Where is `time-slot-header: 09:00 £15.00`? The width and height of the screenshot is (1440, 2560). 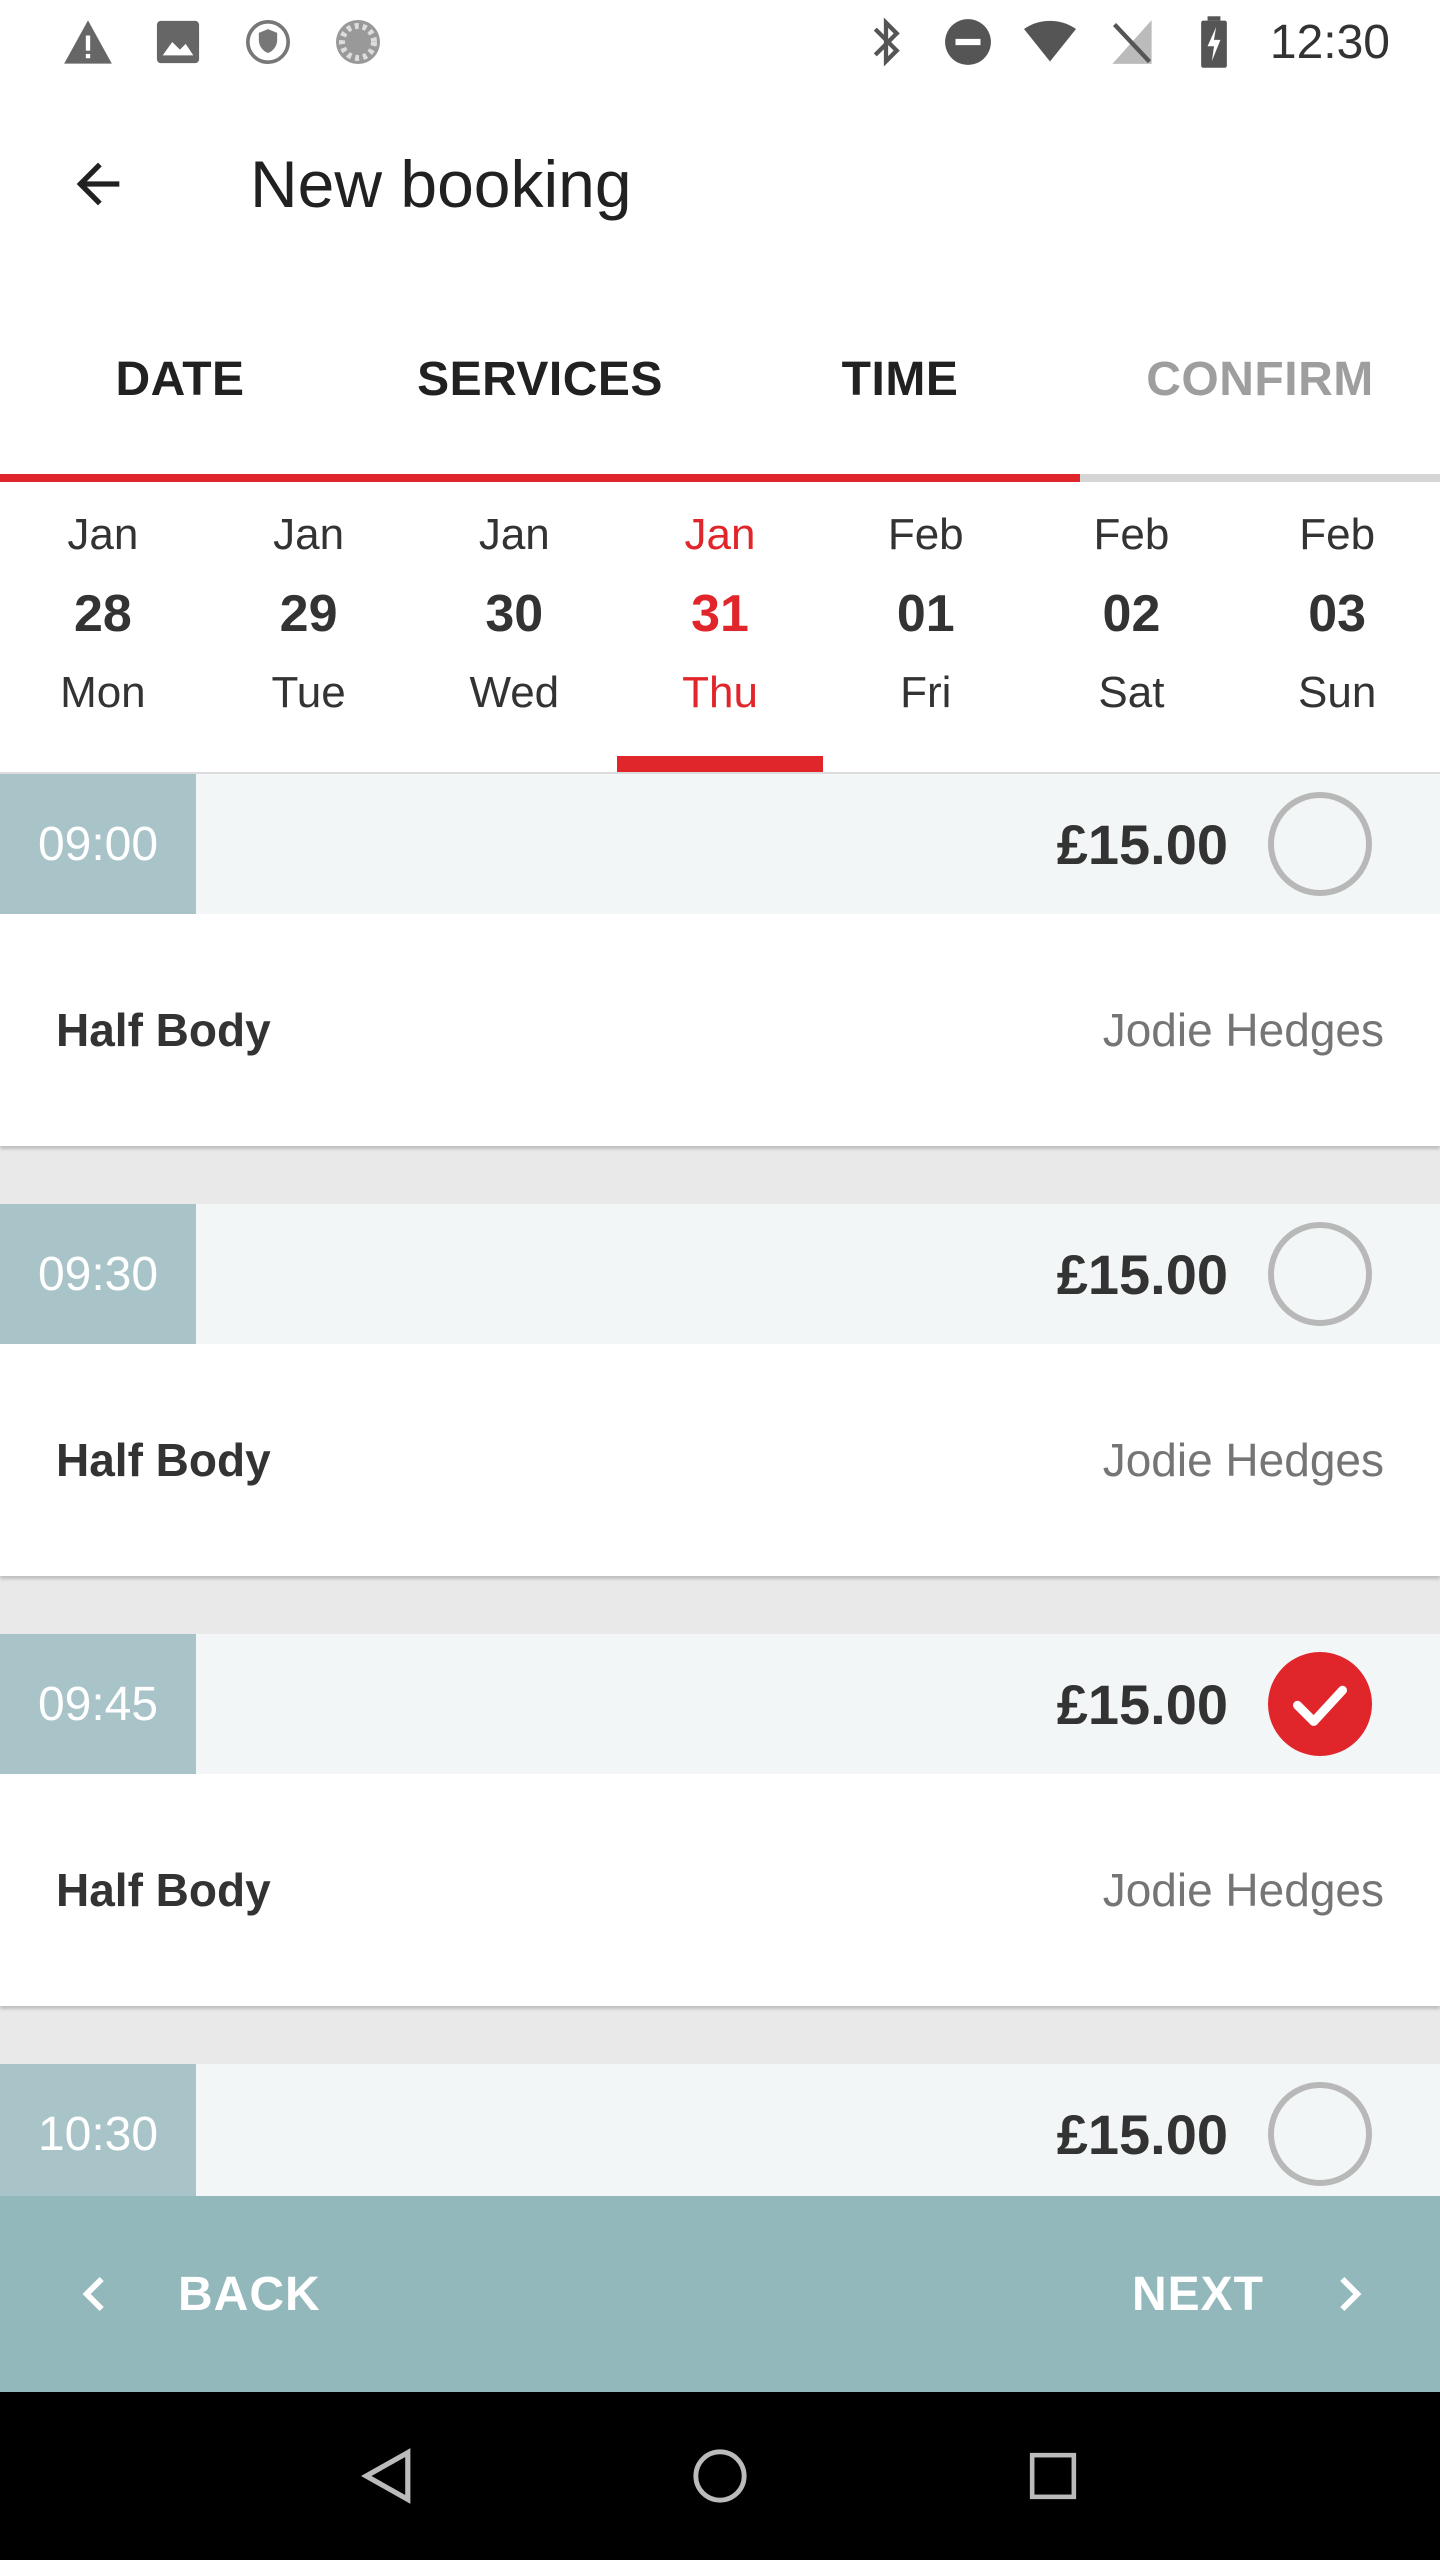
time-slot-header: 09:00 £15.00 is located at coordinates (720, 844).